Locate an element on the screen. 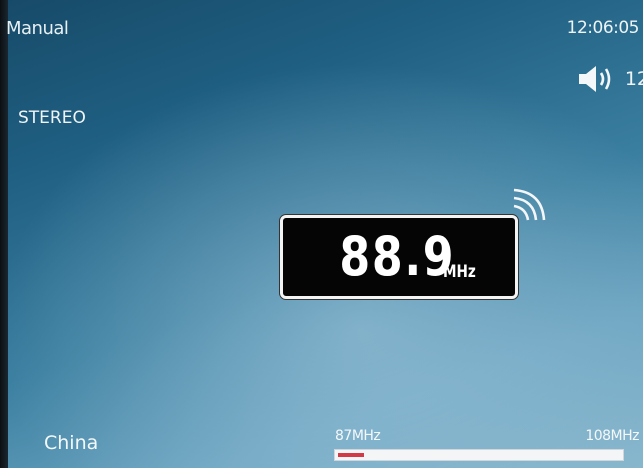  stereo-indicator: STEREO is located at coordinates (52, 118).